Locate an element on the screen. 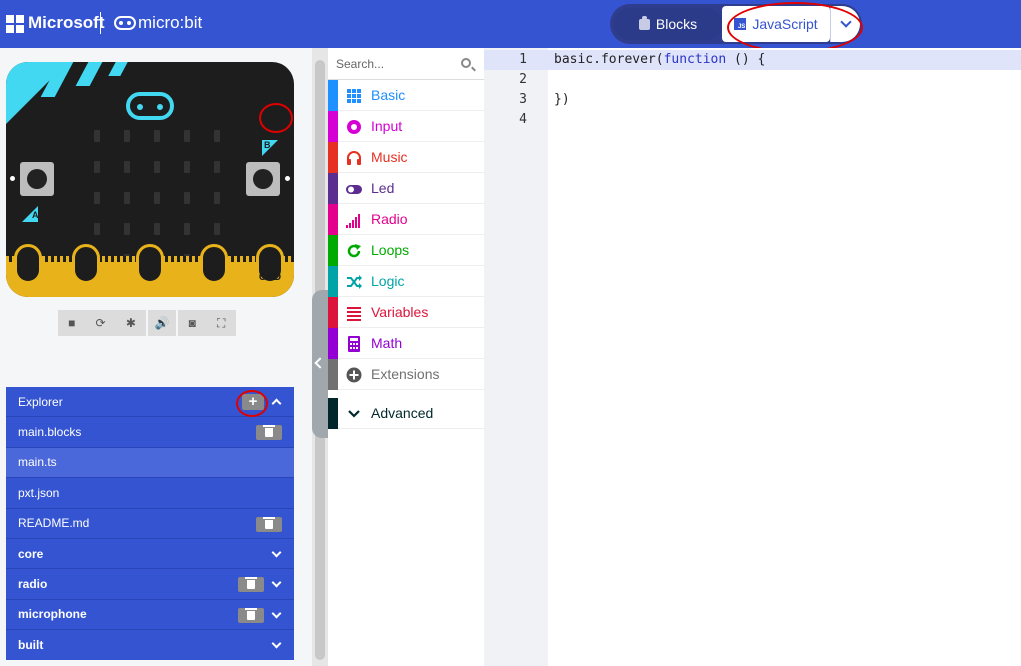 The height and width of the screenshot is (666, 1021). debug-icon: ✱ is located at coordinates (131, 323).